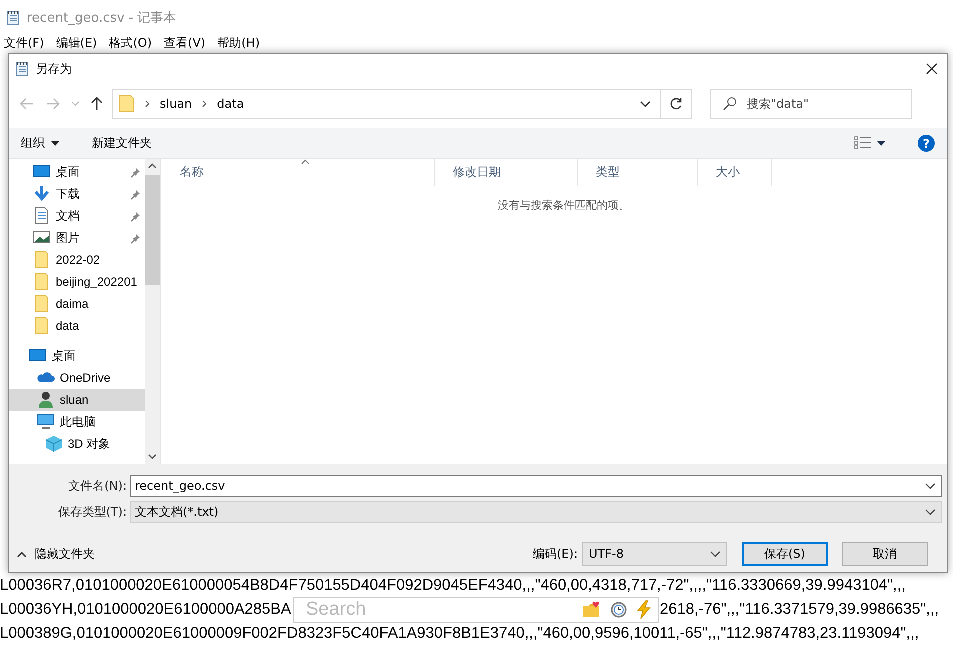 The image size is (953, 653). I want to click on monitor-icon, so click(46, 422).